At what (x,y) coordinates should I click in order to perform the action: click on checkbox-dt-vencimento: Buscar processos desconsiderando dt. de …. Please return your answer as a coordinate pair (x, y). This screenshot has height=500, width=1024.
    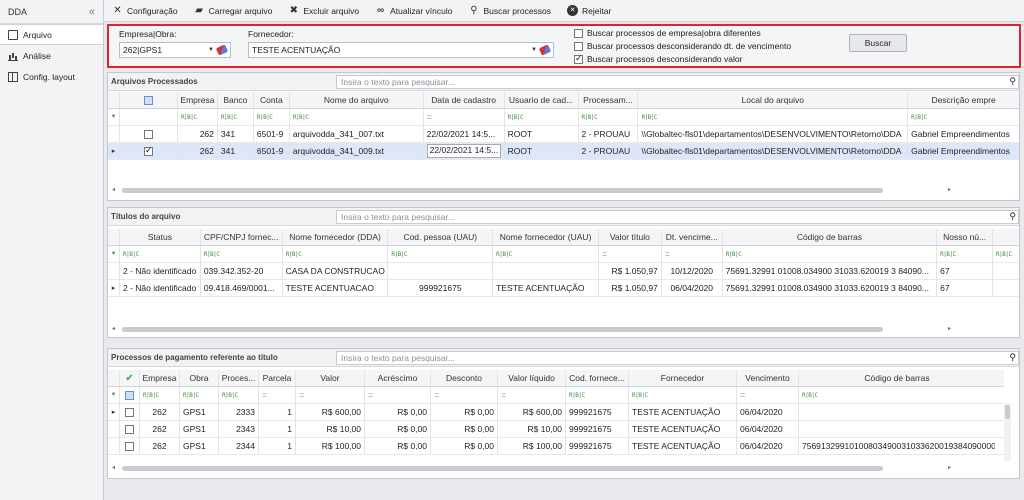
    Looking at the image, I should click on (682, 46).